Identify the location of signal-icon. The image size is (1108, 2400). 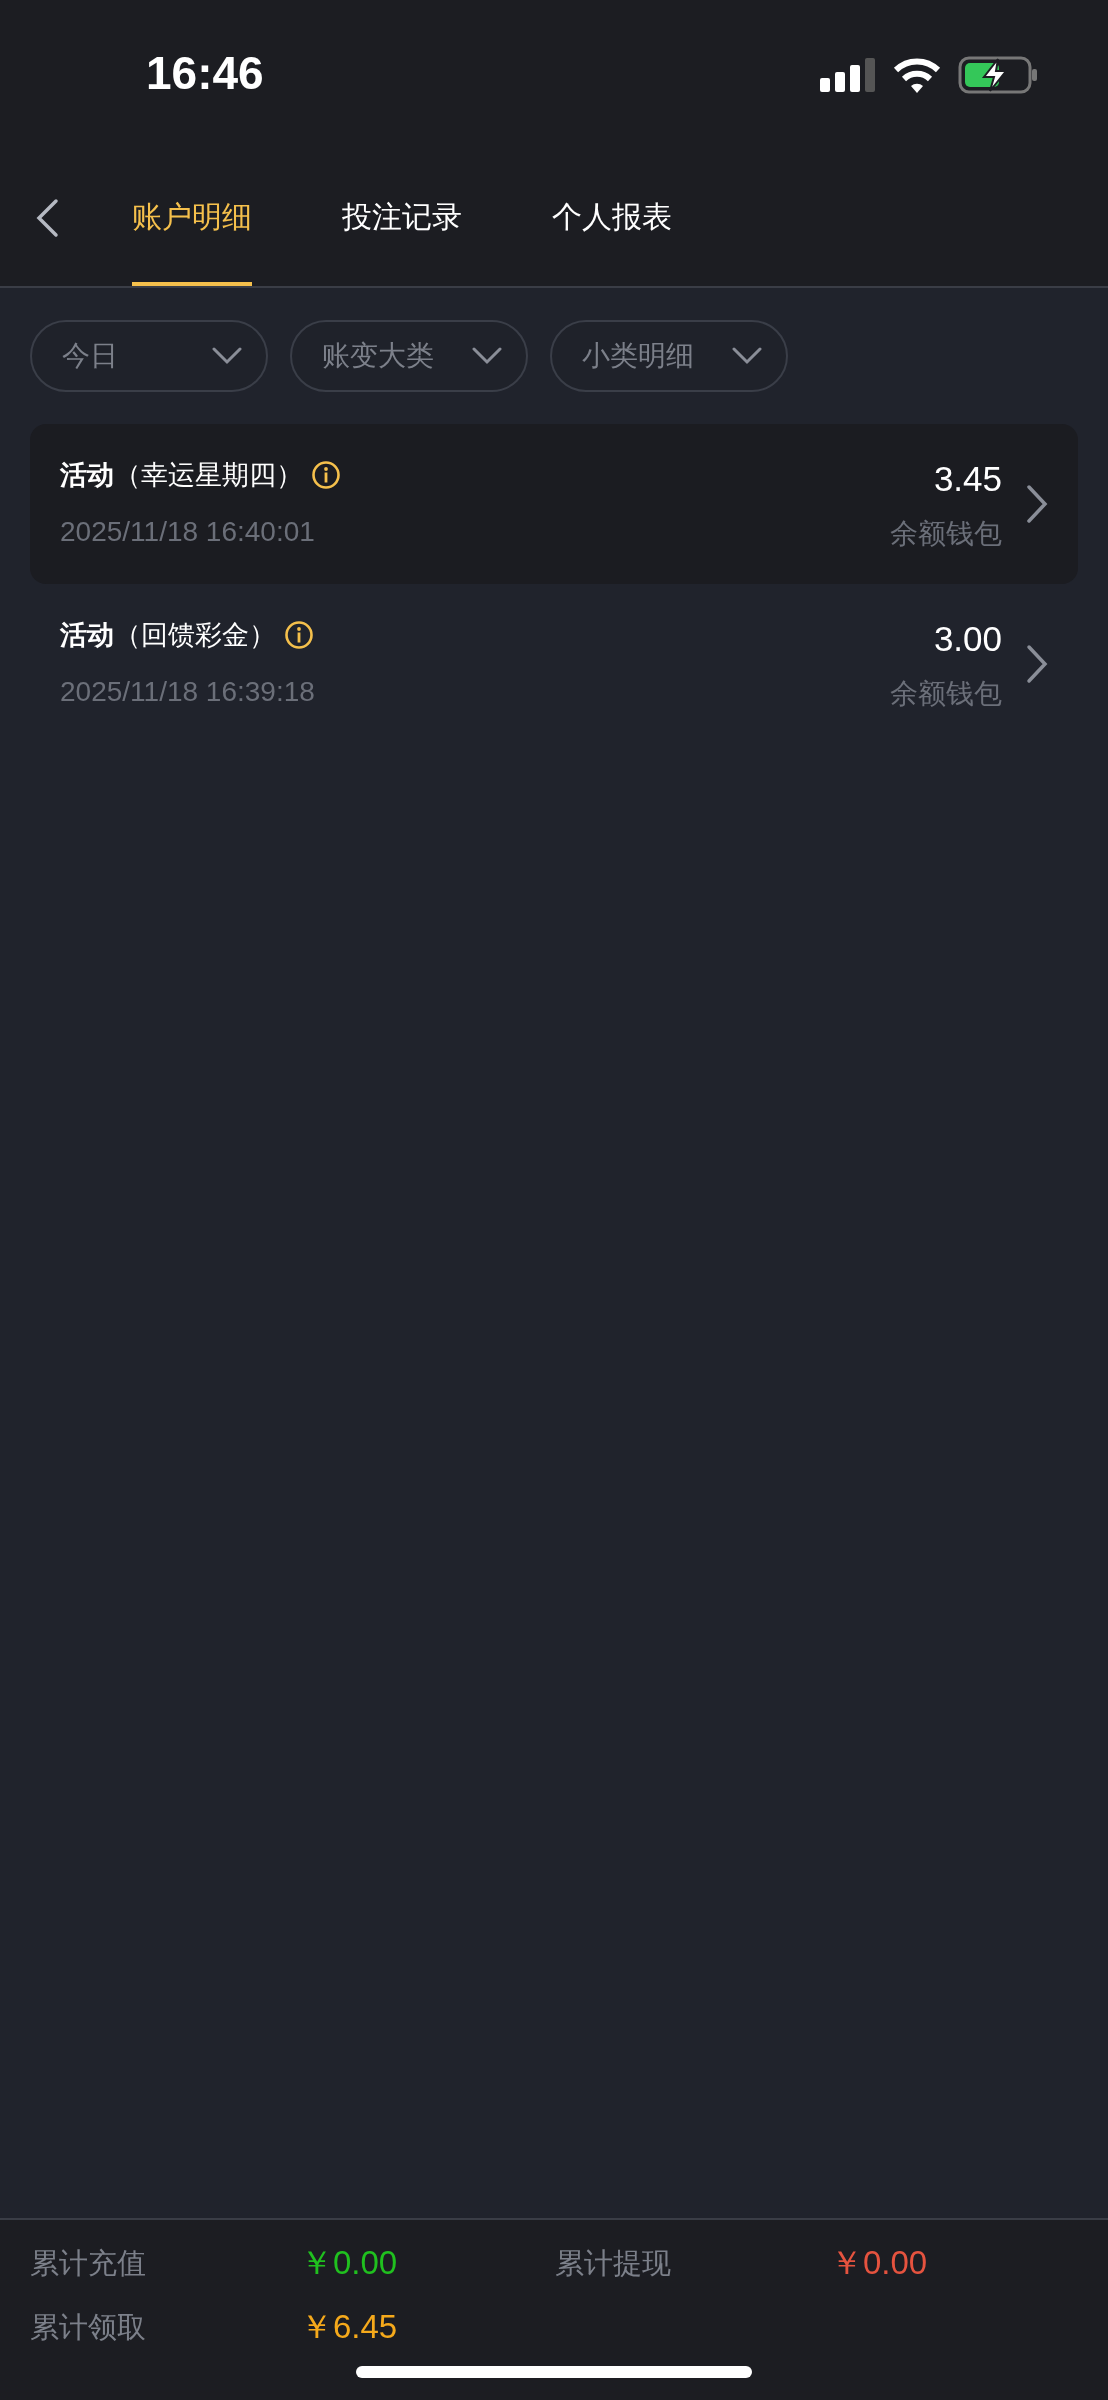
(848, 75).